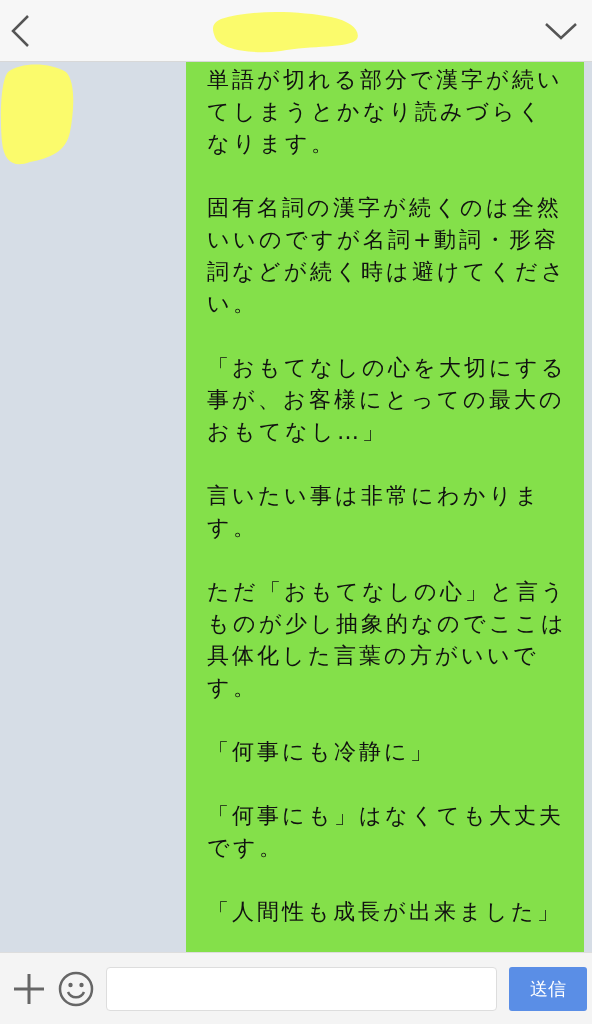  Describe the element at coordinates (29, 988) in the screenshot. I see `plus-icon` at that location.